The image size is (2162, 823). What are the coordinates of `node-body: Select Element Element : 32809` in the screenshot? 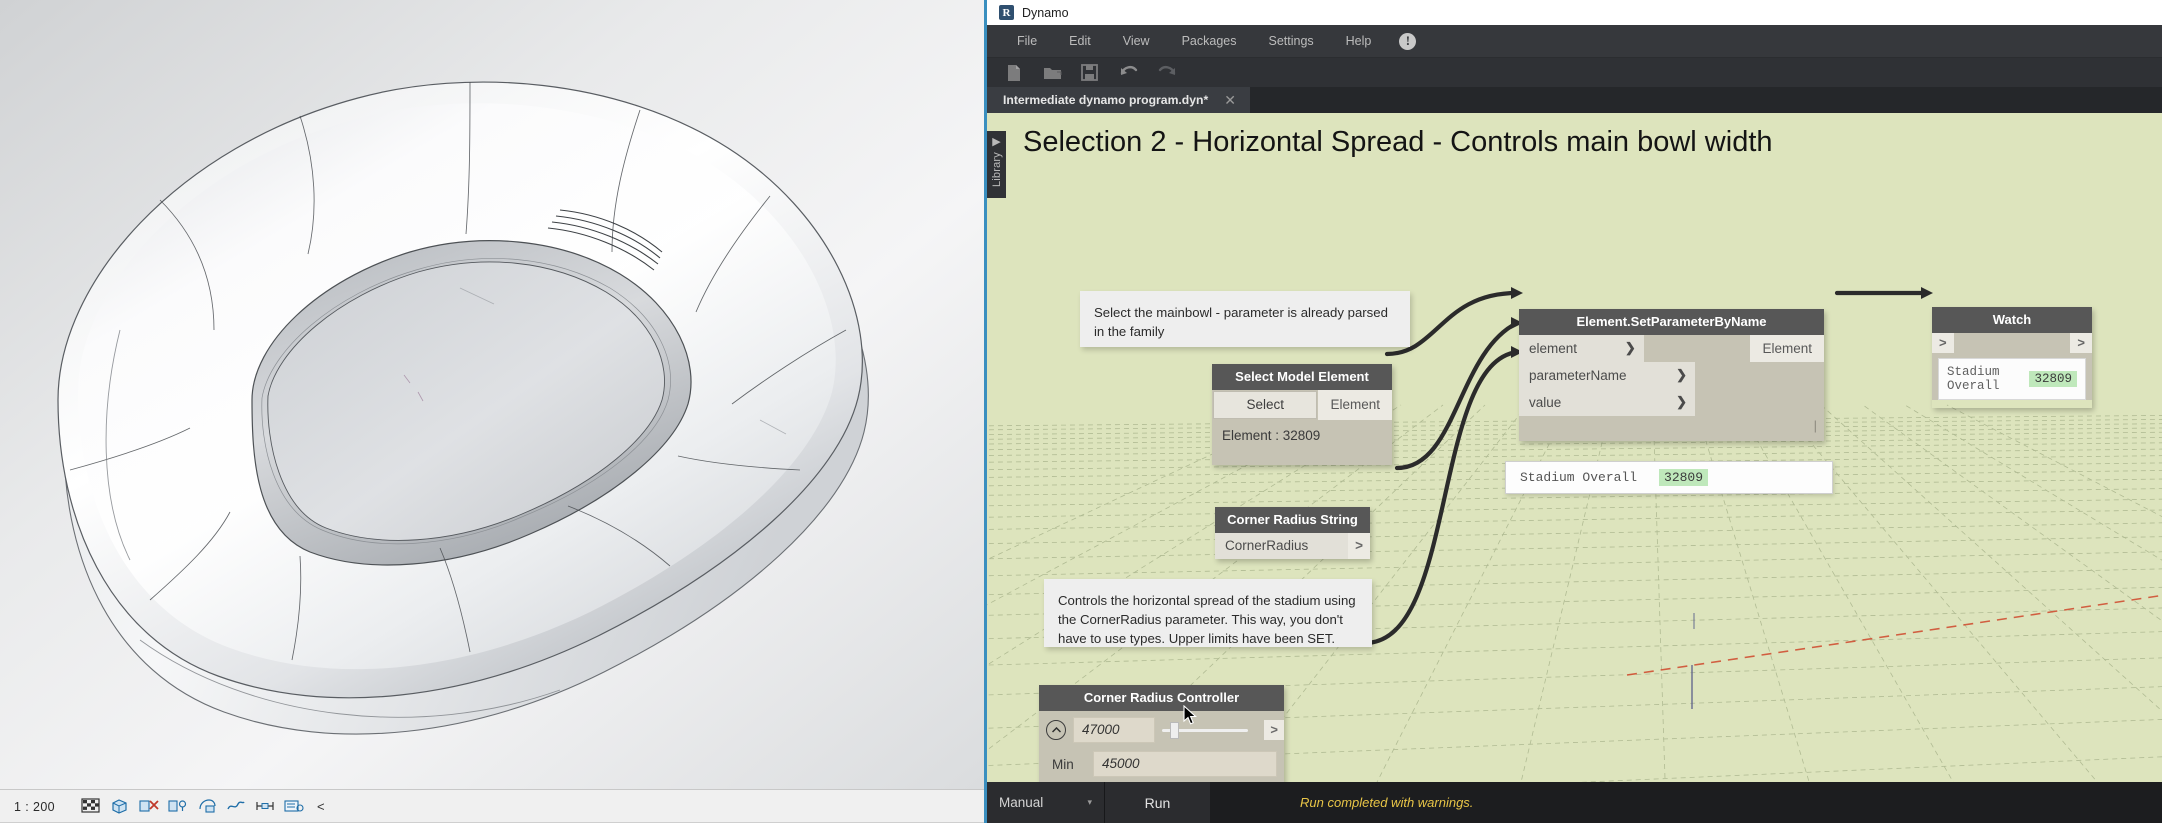 It's located at (1302, 427).